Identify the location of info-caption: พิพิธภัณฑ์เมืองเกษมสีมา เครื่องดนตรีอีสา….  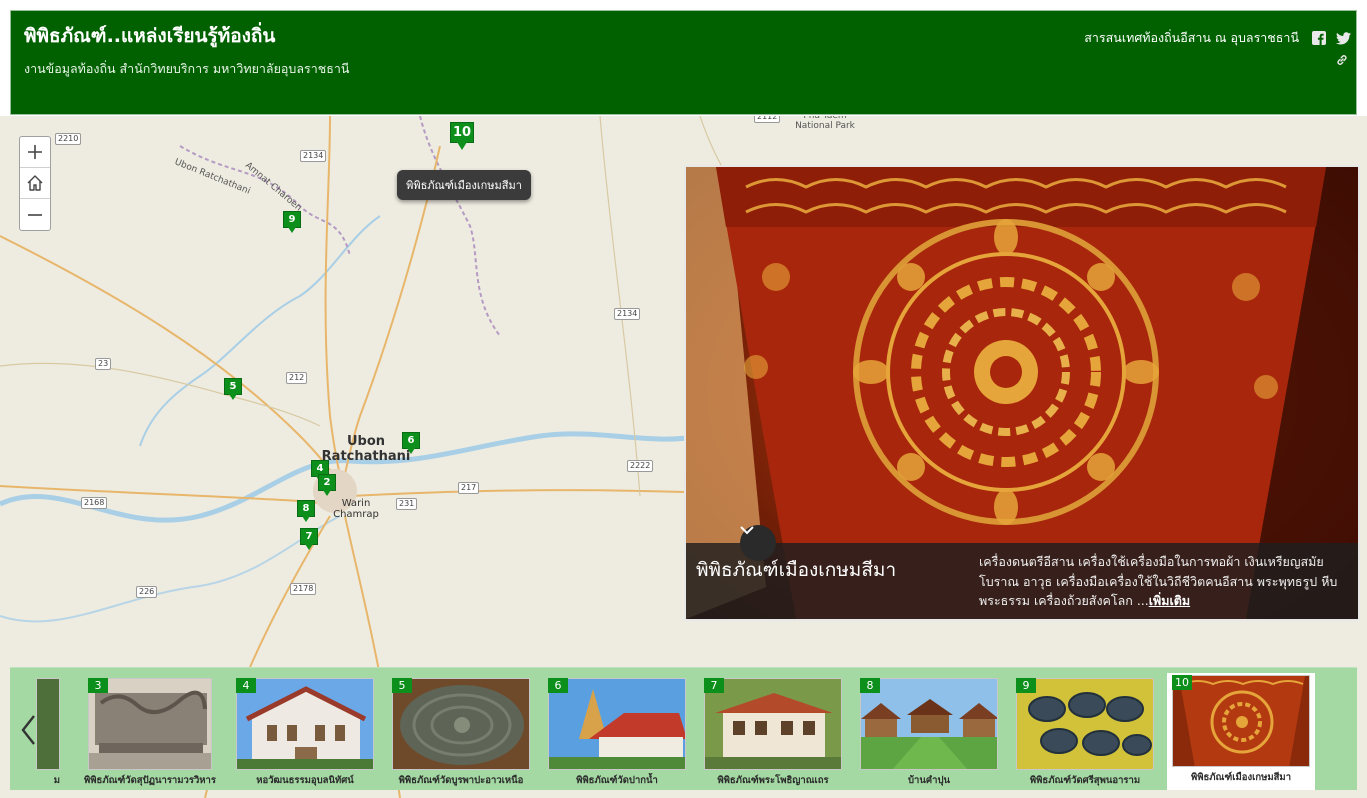
(1022, 572).